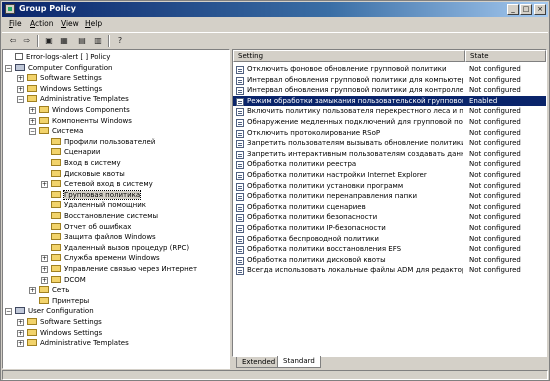 The width and height of the screenshot is (550, 381). What do you see at coordinates (49, 290) in the screenshot?
I see `tree-item: + Сеть` at bounding box center [49, 290].